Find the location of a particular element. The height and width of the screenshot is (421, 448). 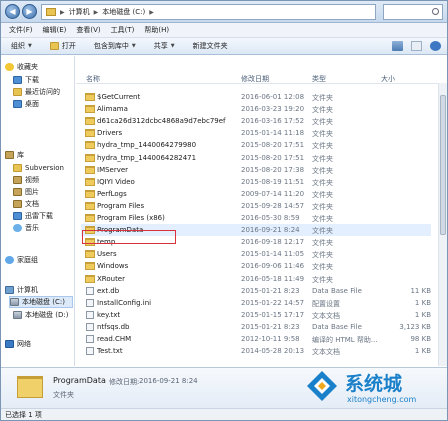

thunder-download-icon is located at coordinates (17, 216).